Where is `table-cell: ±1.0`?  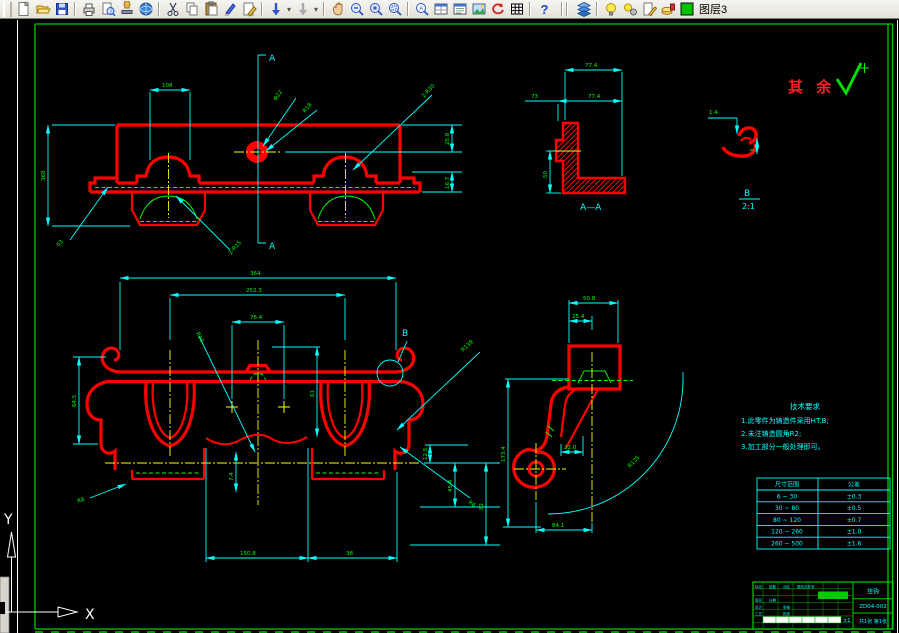 table-cell: ±1.0 is located at coordinates (854, 532).